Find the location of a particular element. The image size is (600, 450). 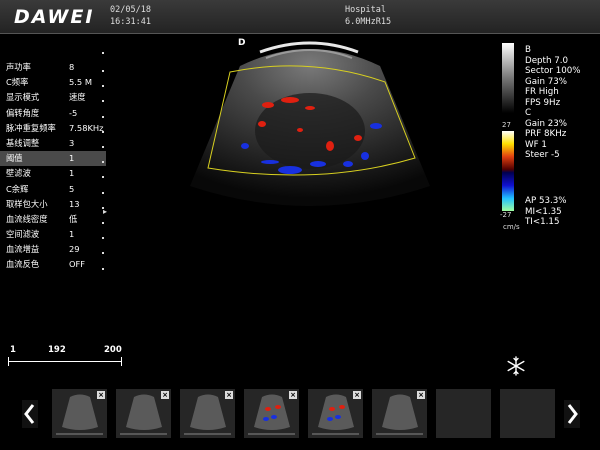

param-value: 1 is located at coordinates (72, 173).